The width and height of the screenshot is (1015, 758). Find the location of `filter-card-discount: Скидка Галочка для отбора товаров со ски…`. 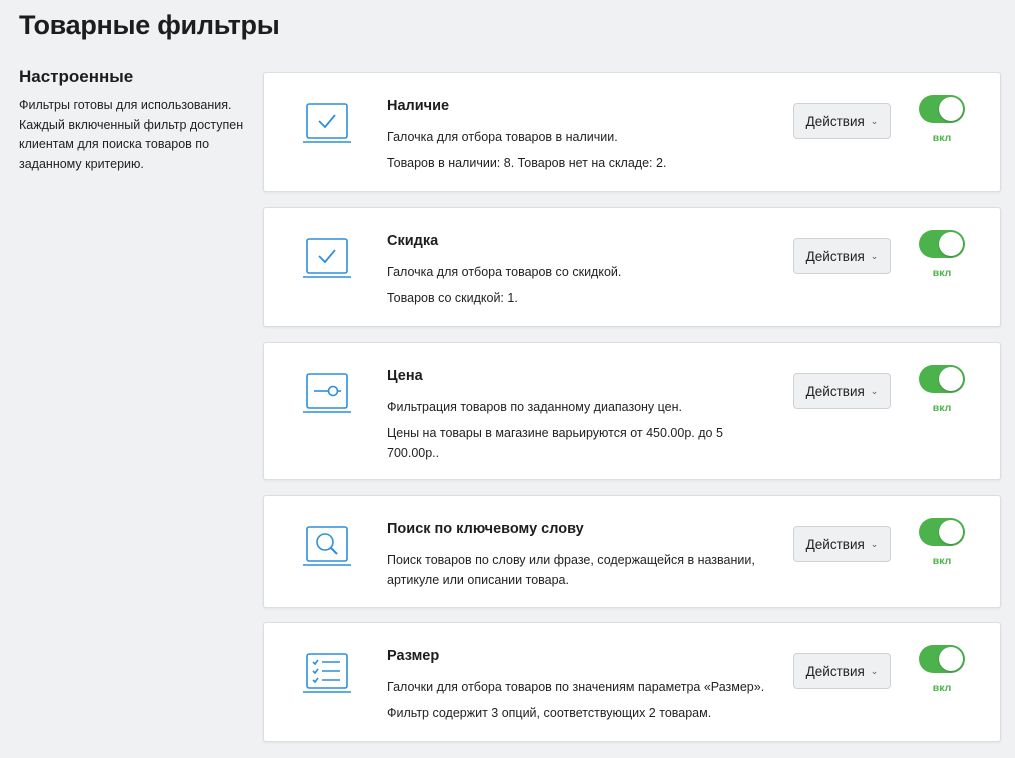

filter-card-discount: Скидка Галочка для отбора товаров со ски… is located at coordinates (632, 267).